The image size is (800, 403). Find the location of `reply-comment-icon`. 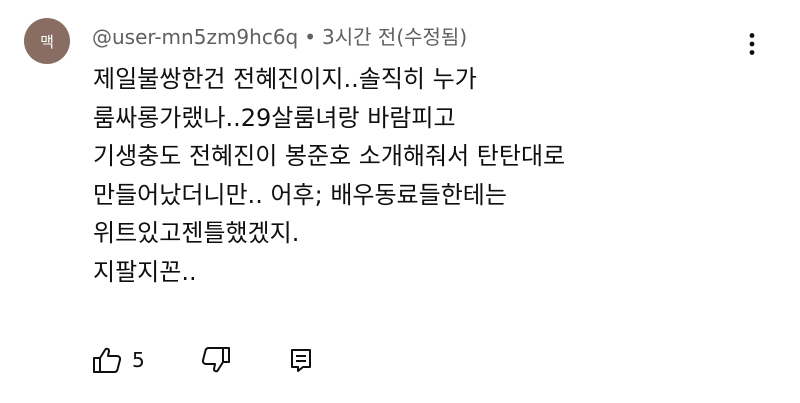

reply-comment-icon is located at coordinates (300, 360).